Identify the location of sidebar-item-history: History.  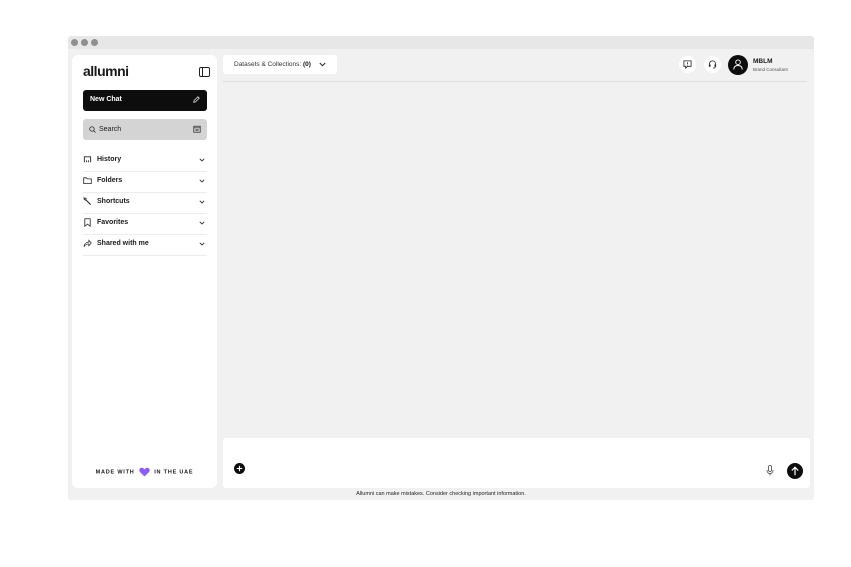
(145, 161).